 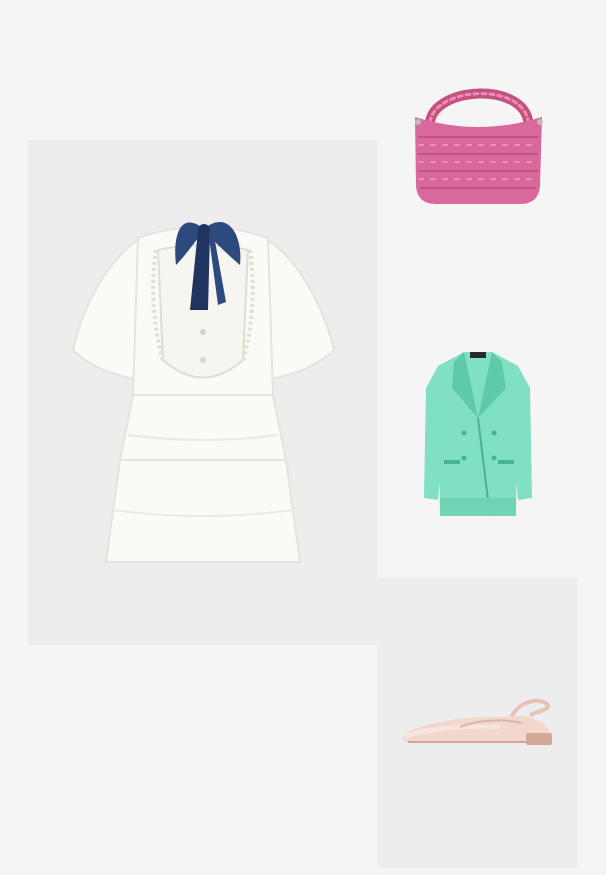 I want to click on nude-slingback-flats-image, so click(x=477, y=721).